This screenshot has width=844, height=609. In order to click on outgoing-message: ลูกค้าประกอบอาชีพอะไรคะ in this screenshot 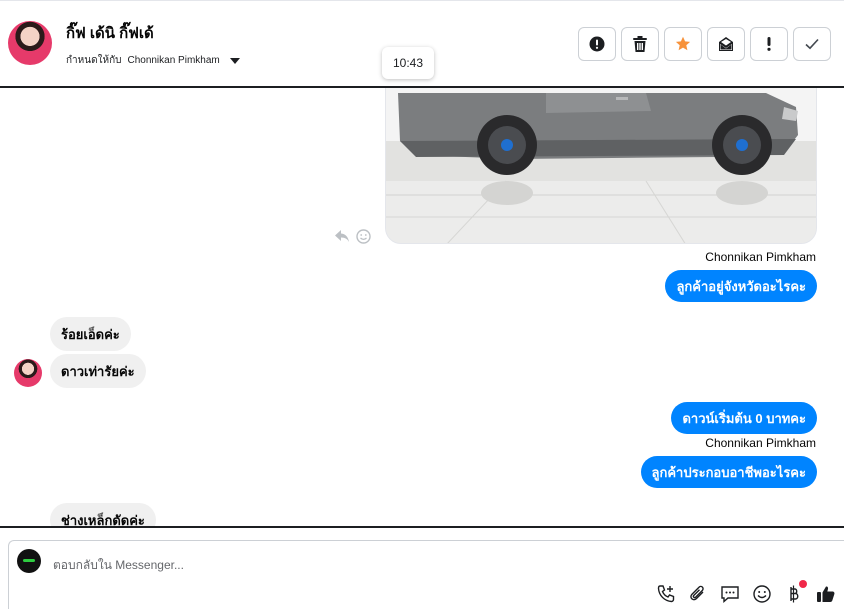, I will do `click(728, 472)`.